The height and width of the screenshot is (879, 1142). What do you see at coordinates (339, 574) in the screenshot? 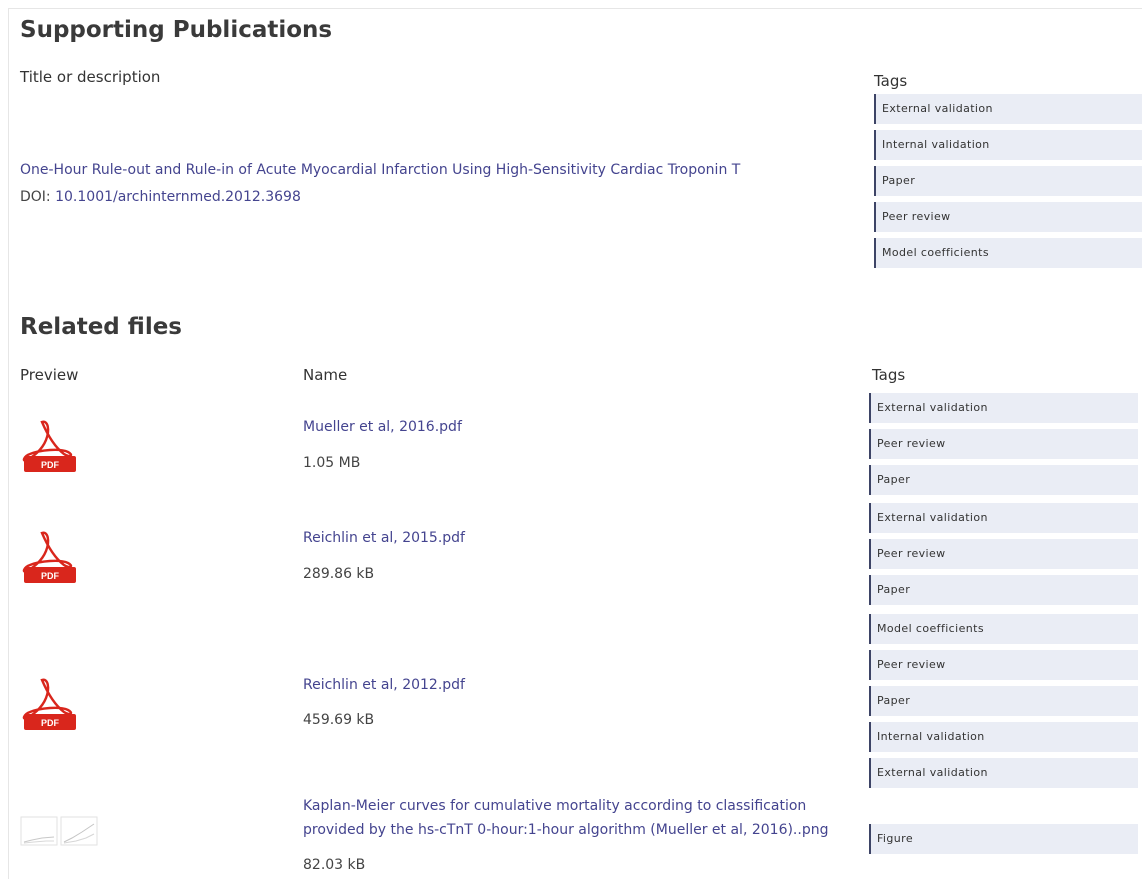
I see `file-size: 289.86 kB` at bounding box center [339, 574].